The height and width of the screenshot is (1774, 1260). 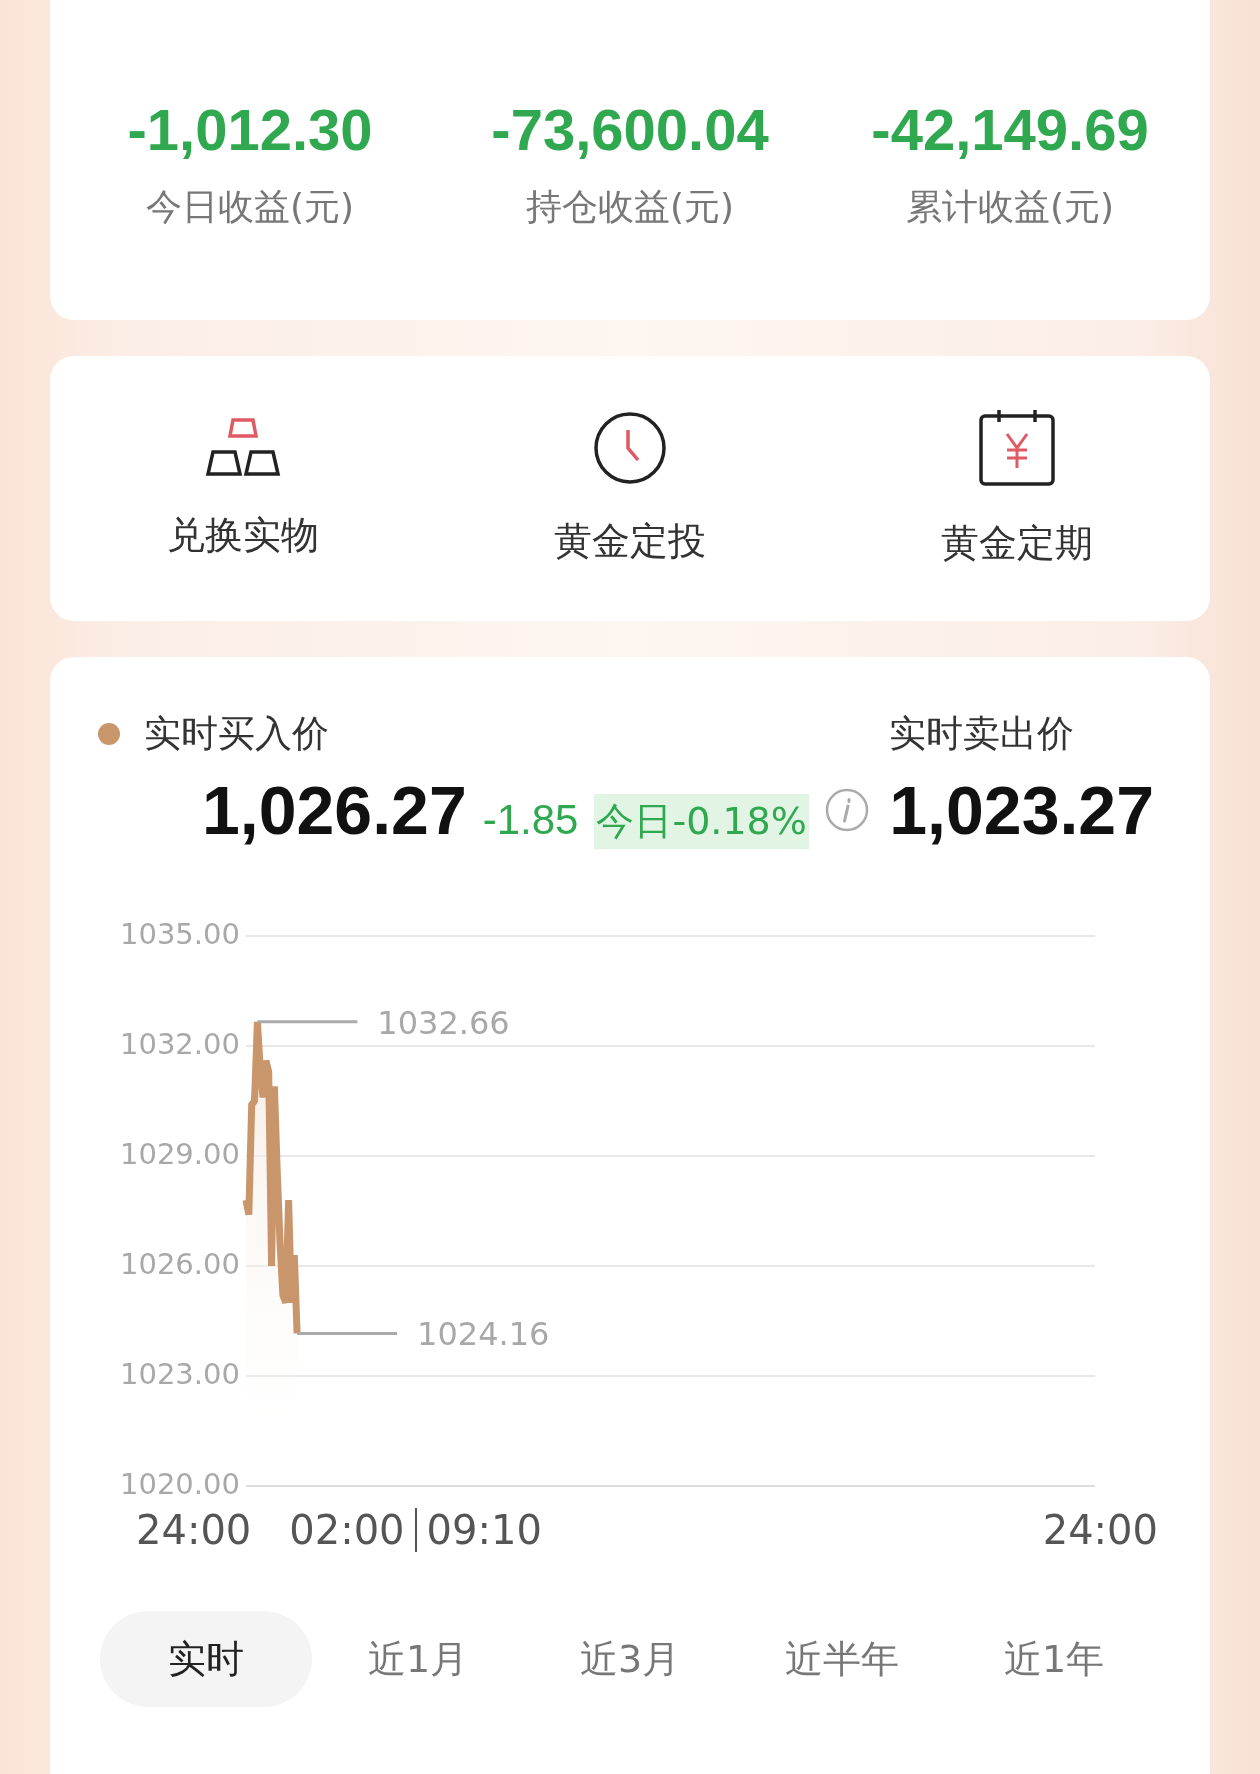 I want to click on y-axis-label: 1023.00, so click(x=180, y=1374).